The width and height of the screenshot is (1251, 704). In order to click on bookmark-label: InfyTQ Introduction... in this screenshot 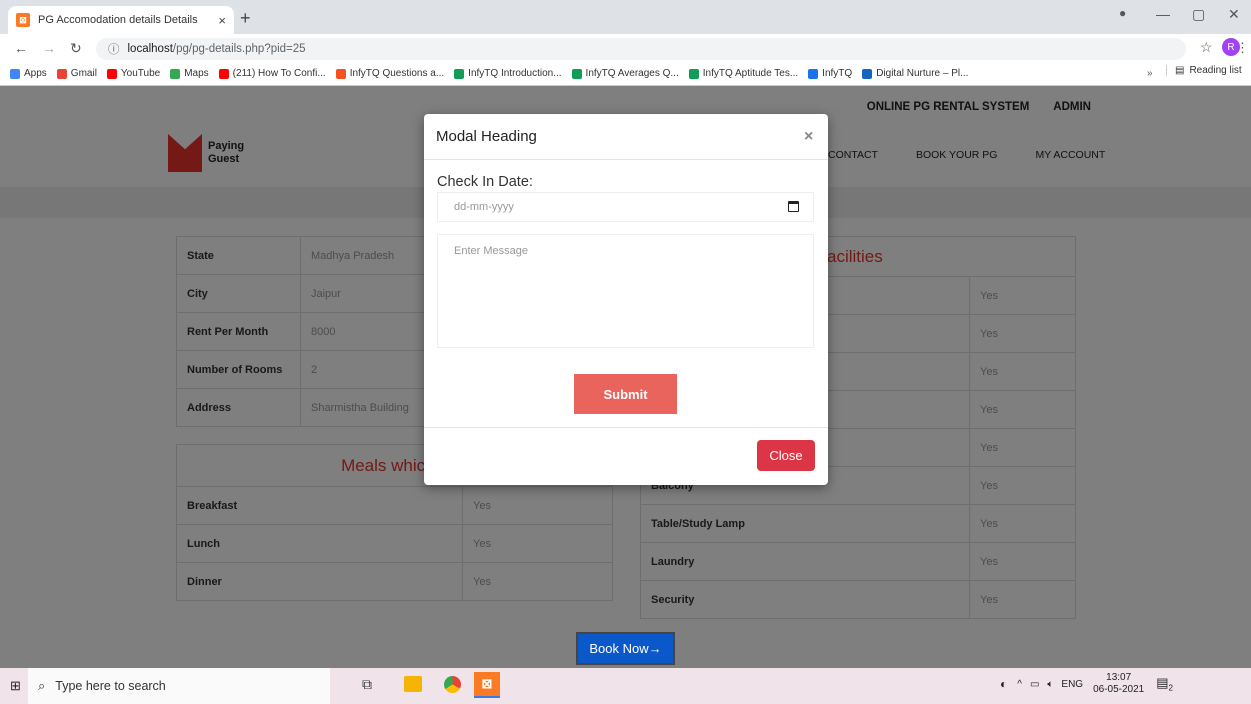, I will do `click(515, 73)`.